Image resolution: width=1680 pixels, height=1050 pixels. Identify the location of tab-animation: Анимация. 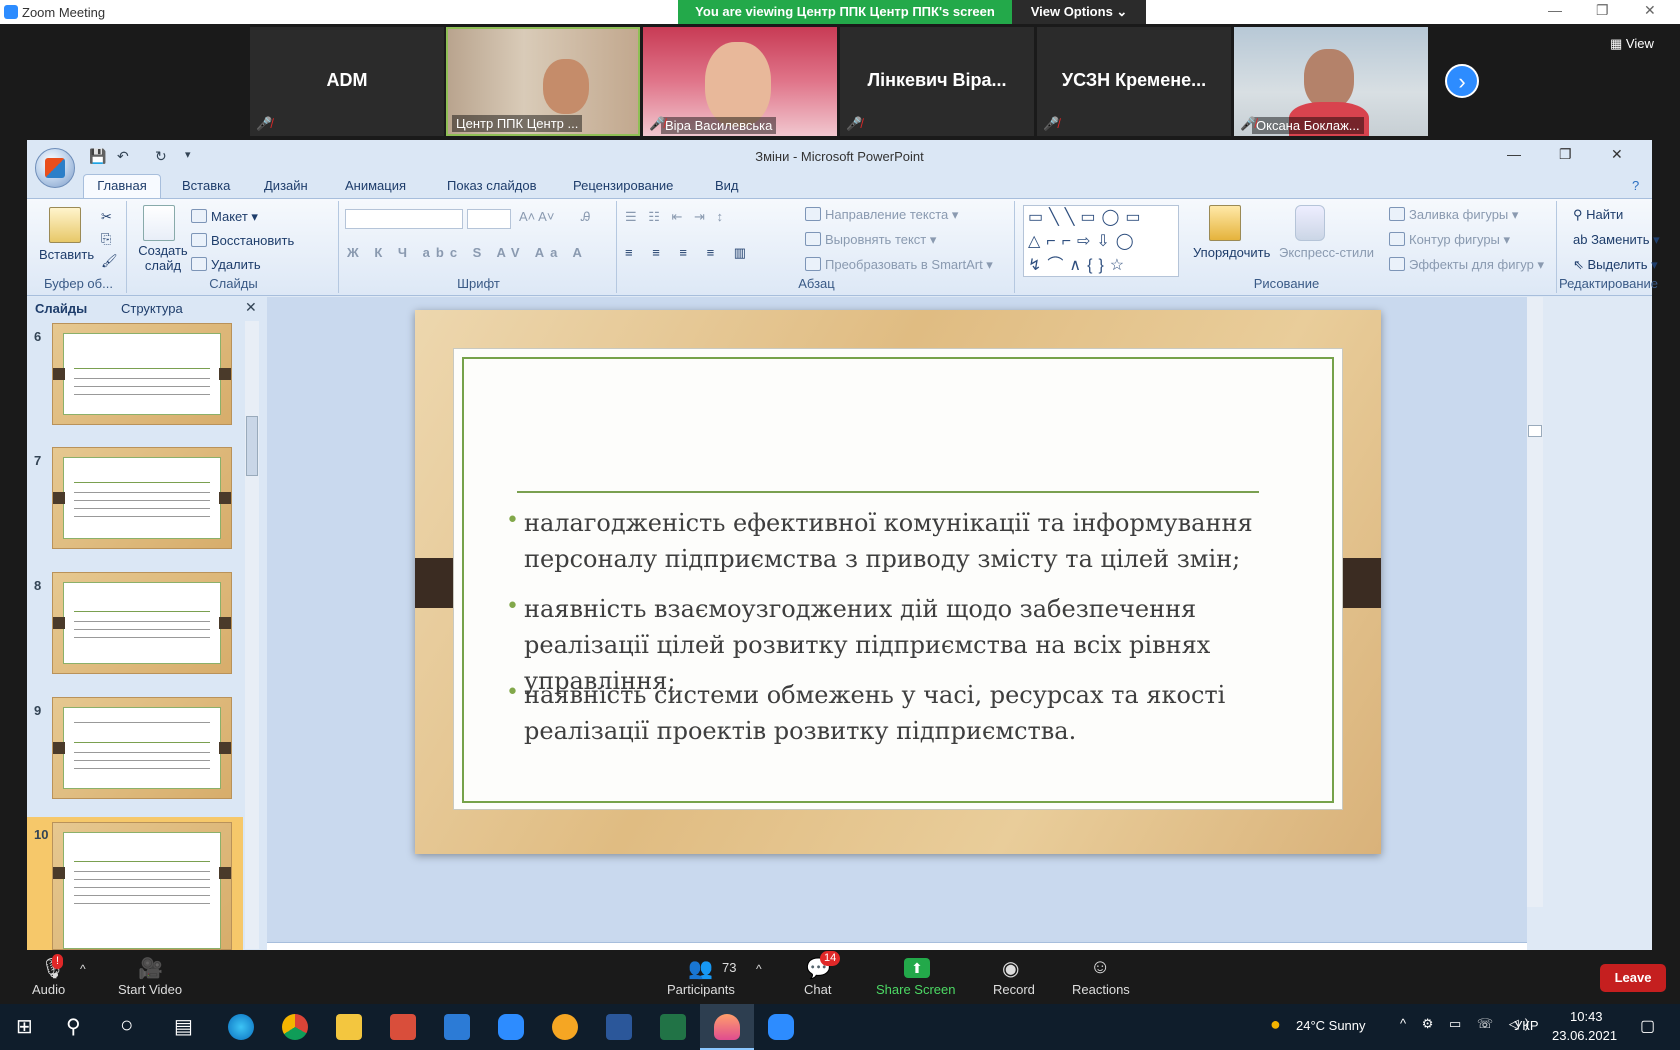
(375, 185).